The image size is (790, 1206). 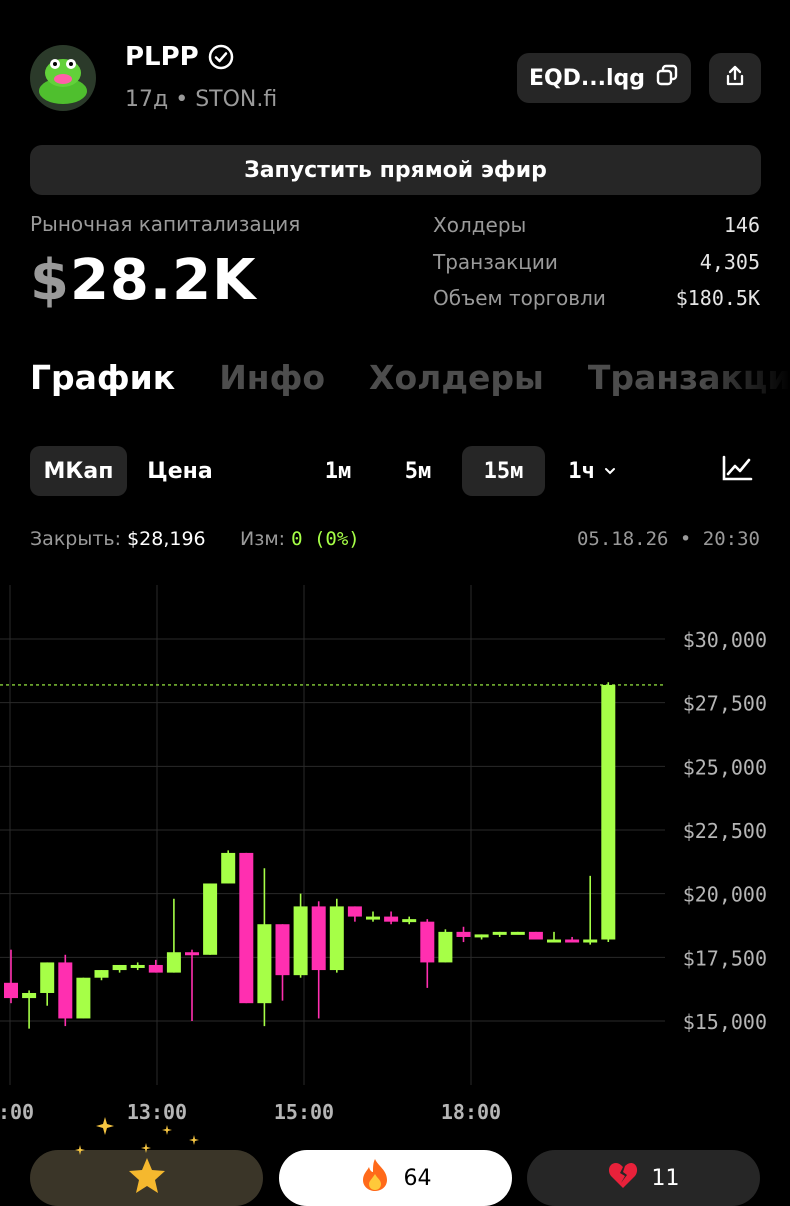 I want to click on stat-value-transactions: 4,305, so click(x=729, y=262).